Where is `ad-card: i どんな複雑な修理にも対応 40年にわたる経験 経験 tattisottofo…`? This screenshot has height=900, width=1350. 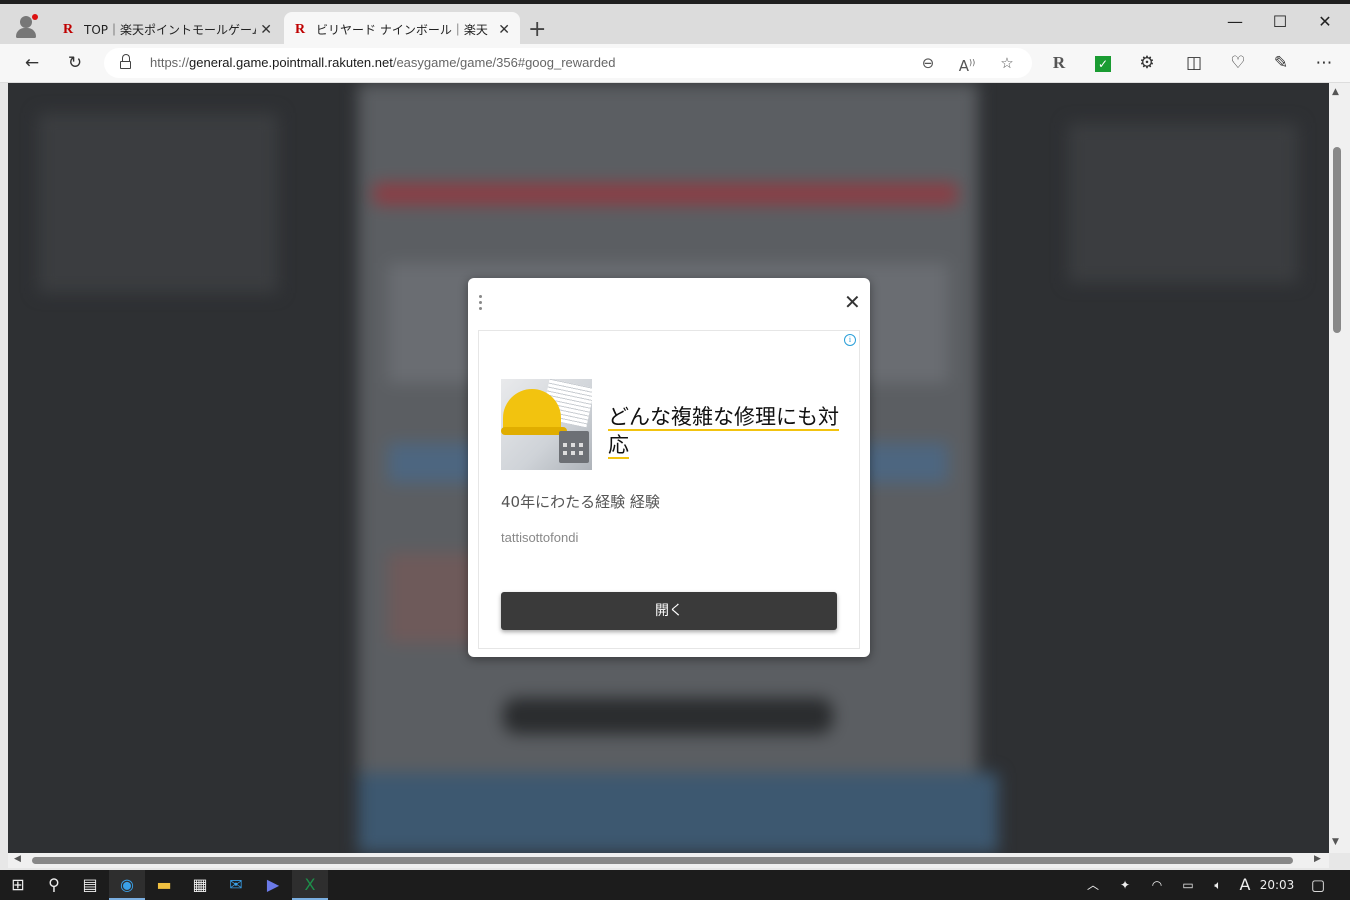
ad-card: i どんな複雑な修理にも対応 40年にわたる経験 経験 tattisottofo… is located at coordinates (669, 489).